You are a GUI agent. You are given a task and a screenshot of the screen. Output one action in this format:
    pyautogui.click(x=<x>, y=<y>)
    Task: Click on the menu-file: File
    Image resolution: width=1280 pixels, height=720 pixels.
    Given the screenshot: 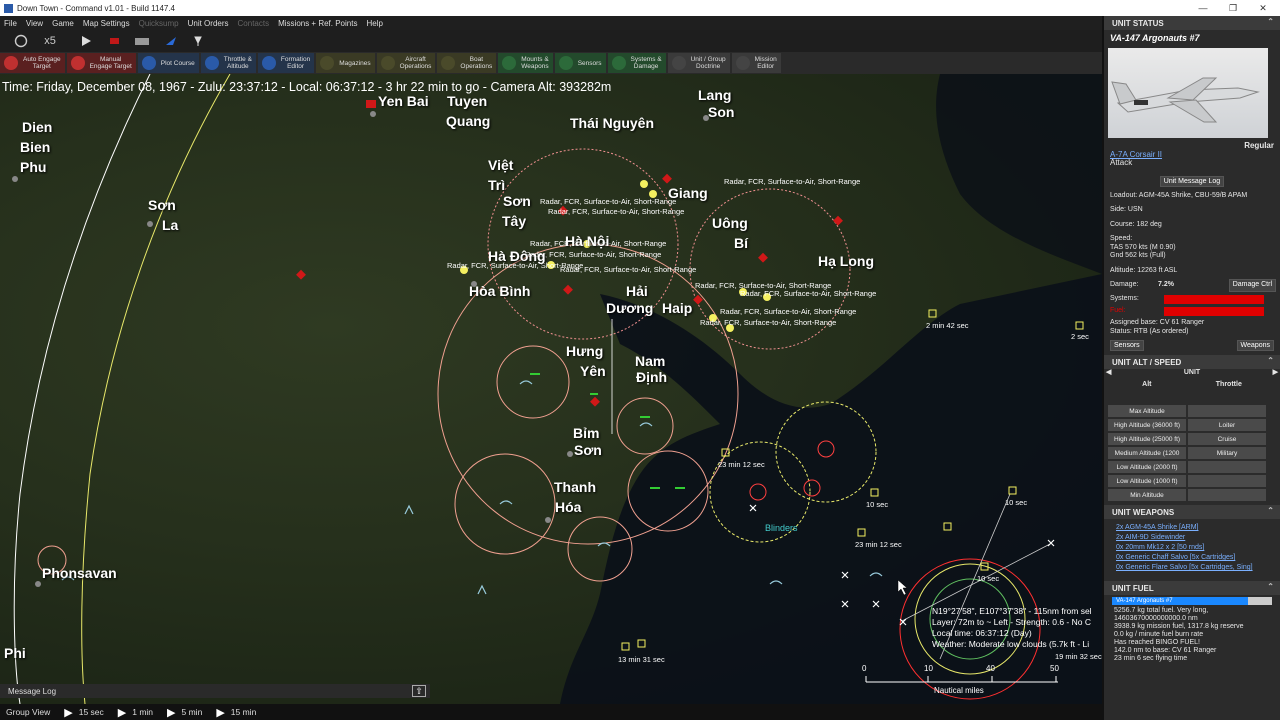 What is the action you would take?
    pyautogui.click(x=10, y=23)
    